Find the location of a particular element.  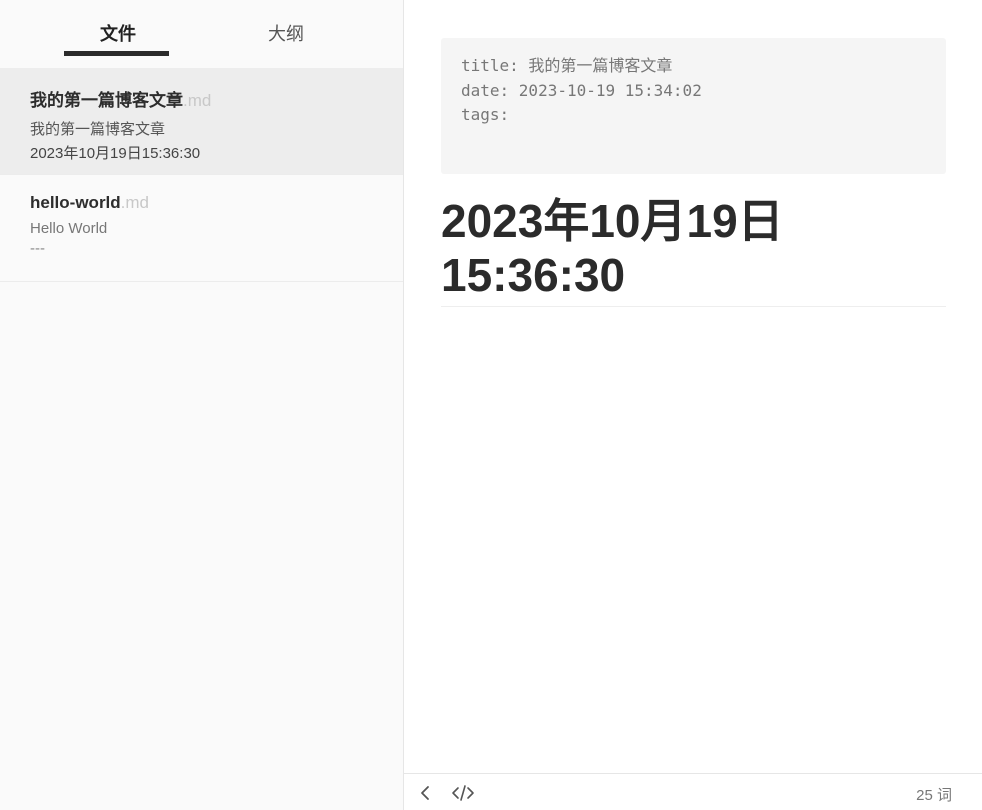

file-name: 我的第一篇博客文章 is located at coordinates (106, 100).